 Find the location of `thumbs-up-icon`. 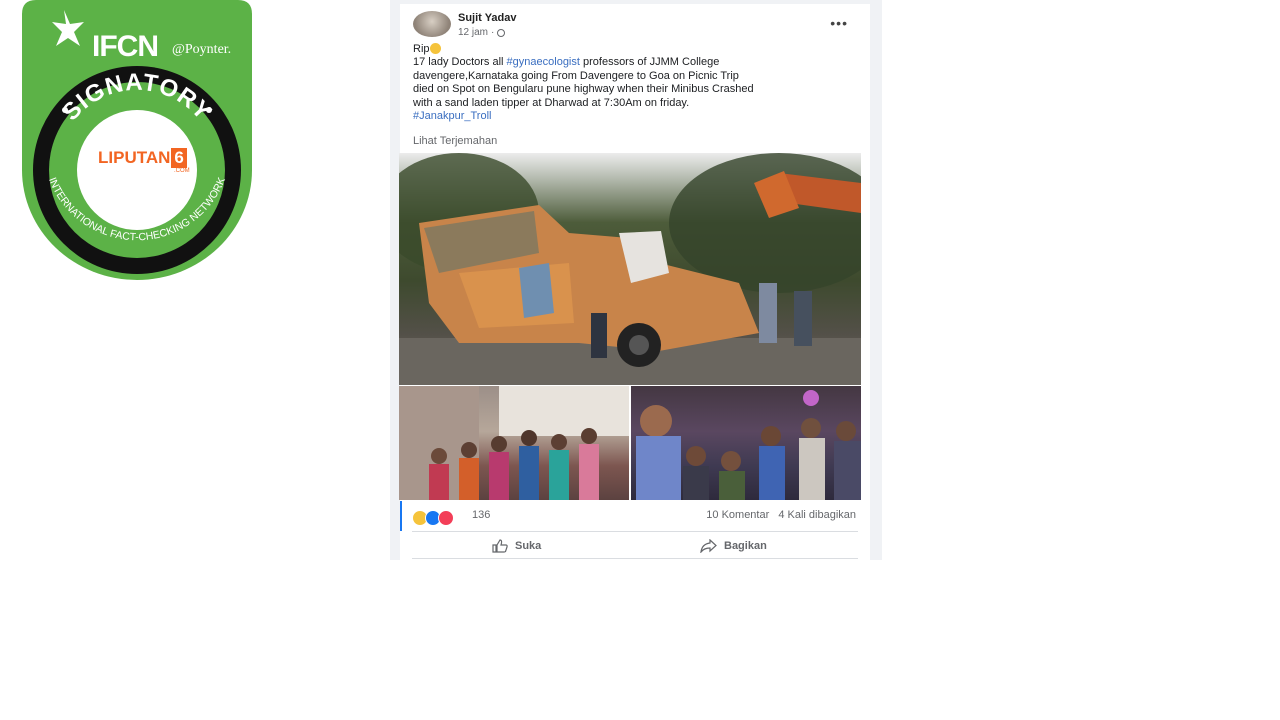

thumbs-up-icon is located at coordinates (500, 546).